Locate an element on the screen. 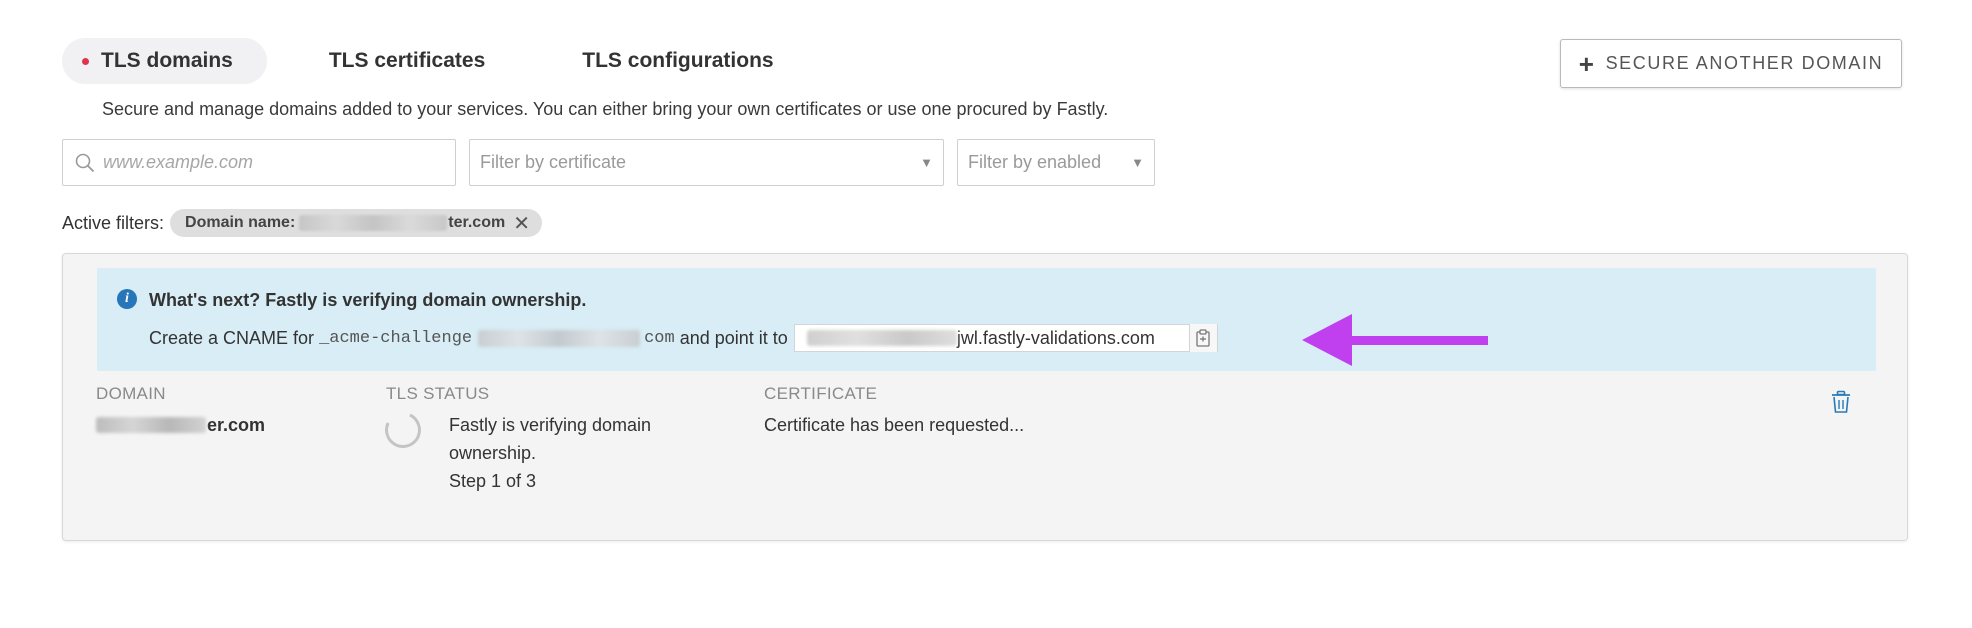 This screenshot has height=628, width=1972. cname-target-suffix: jwl.fastly-validations.com is located at coordinates (1055, 337).